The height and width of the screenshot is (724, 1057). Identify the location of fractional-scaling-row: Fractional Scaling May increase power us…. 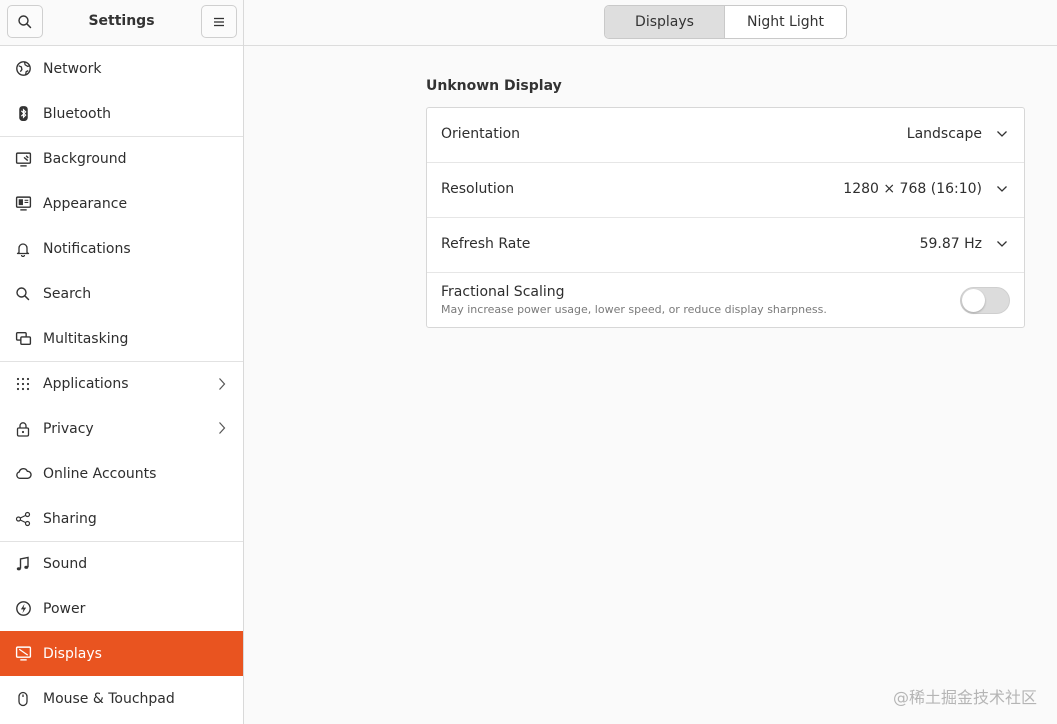
(725, 300).